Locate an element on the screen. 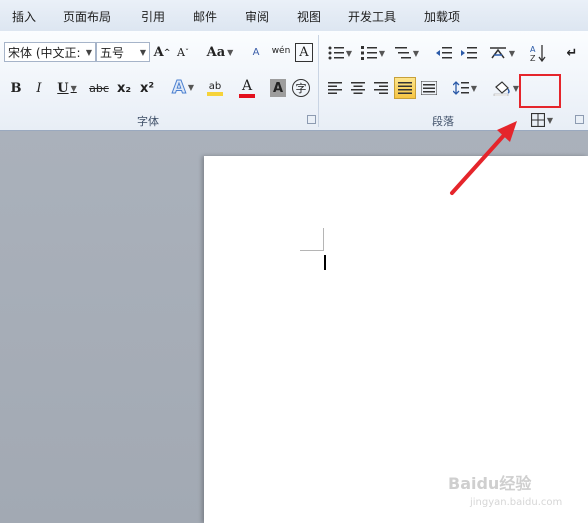 This screenshot has height=523, width=588. watermark-url: jingyan.baidu.com is located at coordinates (516, 502).